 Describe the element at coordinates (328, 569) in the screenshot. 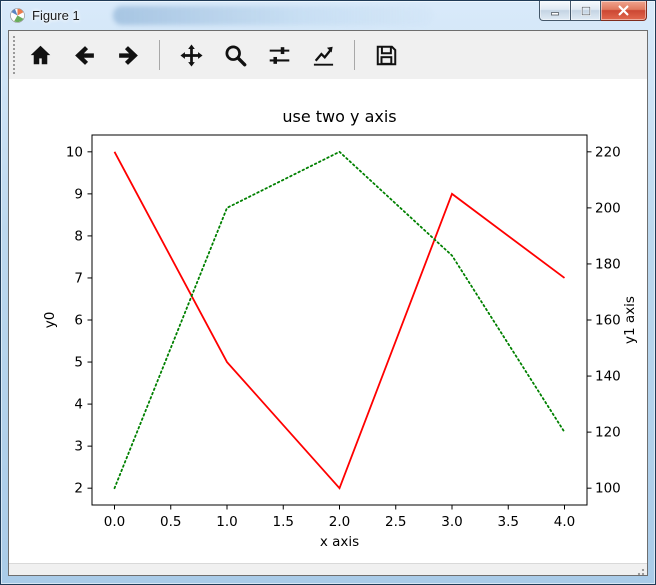

I see `status-bar` at that location.